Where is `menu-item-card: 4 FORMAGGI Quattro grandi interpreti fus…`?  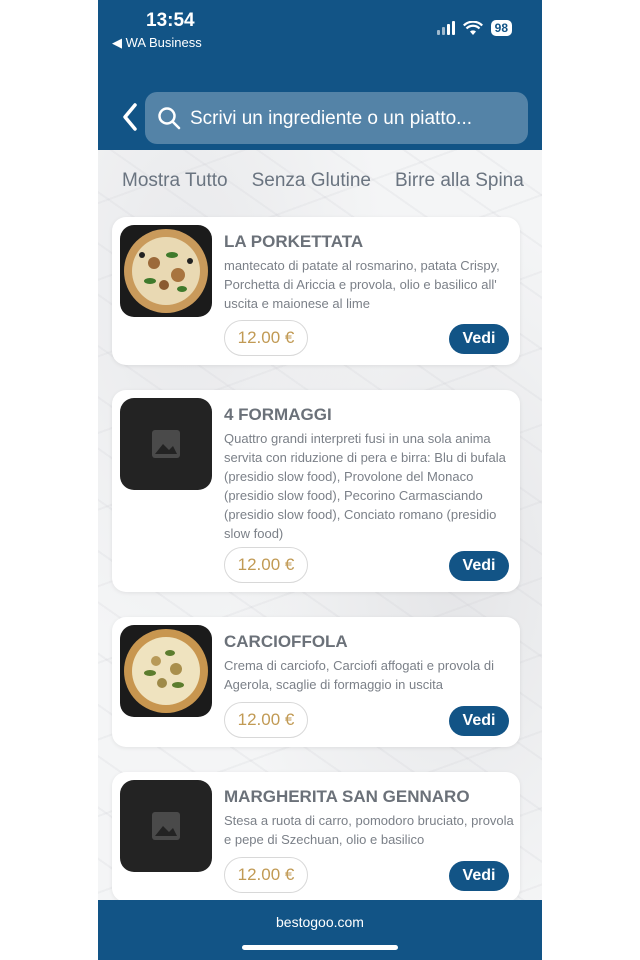
menu-item-card: 4 FORMAGGI Quattro grandi interpreti fus… is located at coordinates (316, 491).